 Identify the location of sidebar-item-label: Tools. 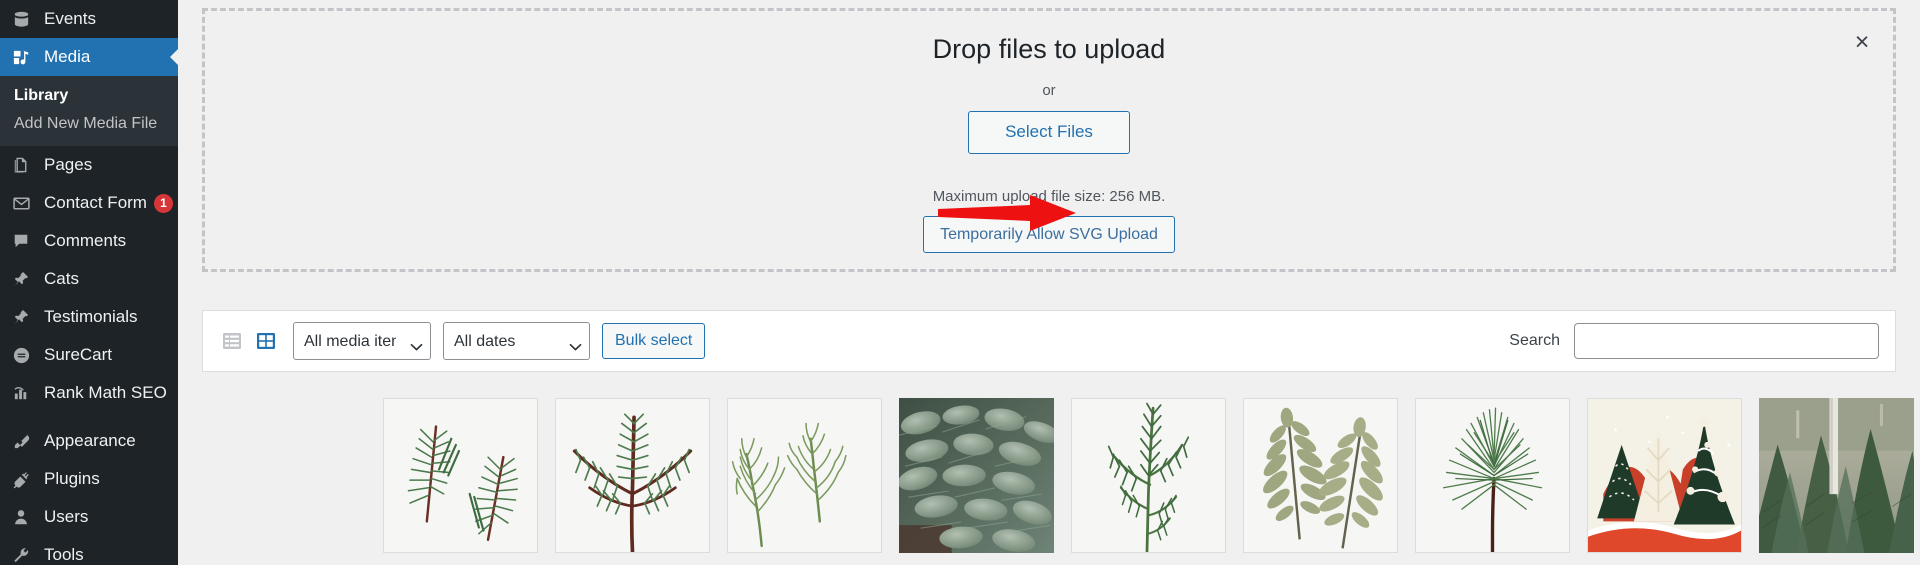
(64, 554).